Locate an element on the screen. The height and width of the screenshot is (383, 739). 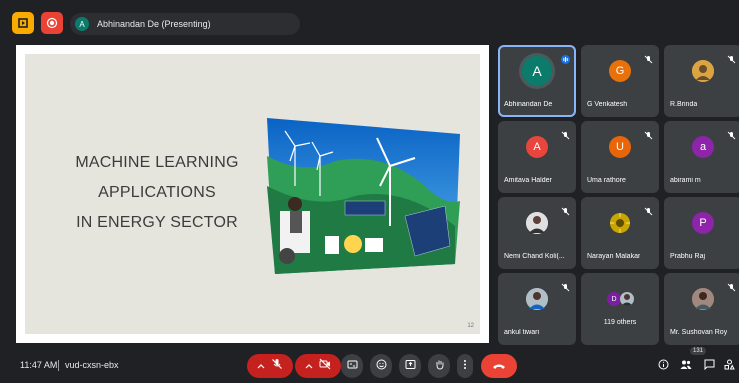
captions-icon is located at coordinates (352, 366).